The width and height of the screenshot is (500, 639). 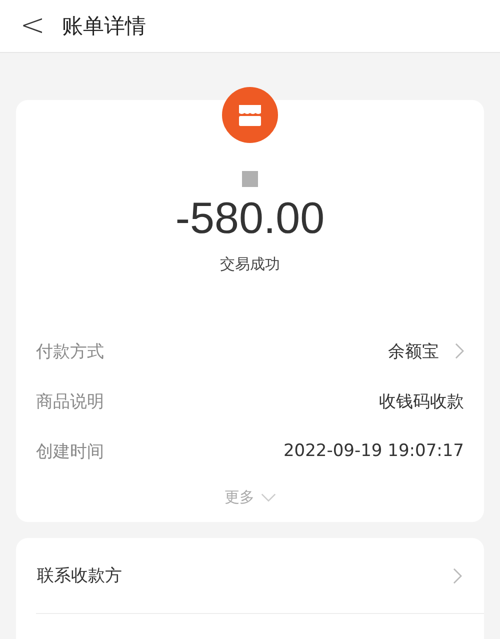 I want to click on detail-value: 收钱码收款, so click(x=421, y=401).